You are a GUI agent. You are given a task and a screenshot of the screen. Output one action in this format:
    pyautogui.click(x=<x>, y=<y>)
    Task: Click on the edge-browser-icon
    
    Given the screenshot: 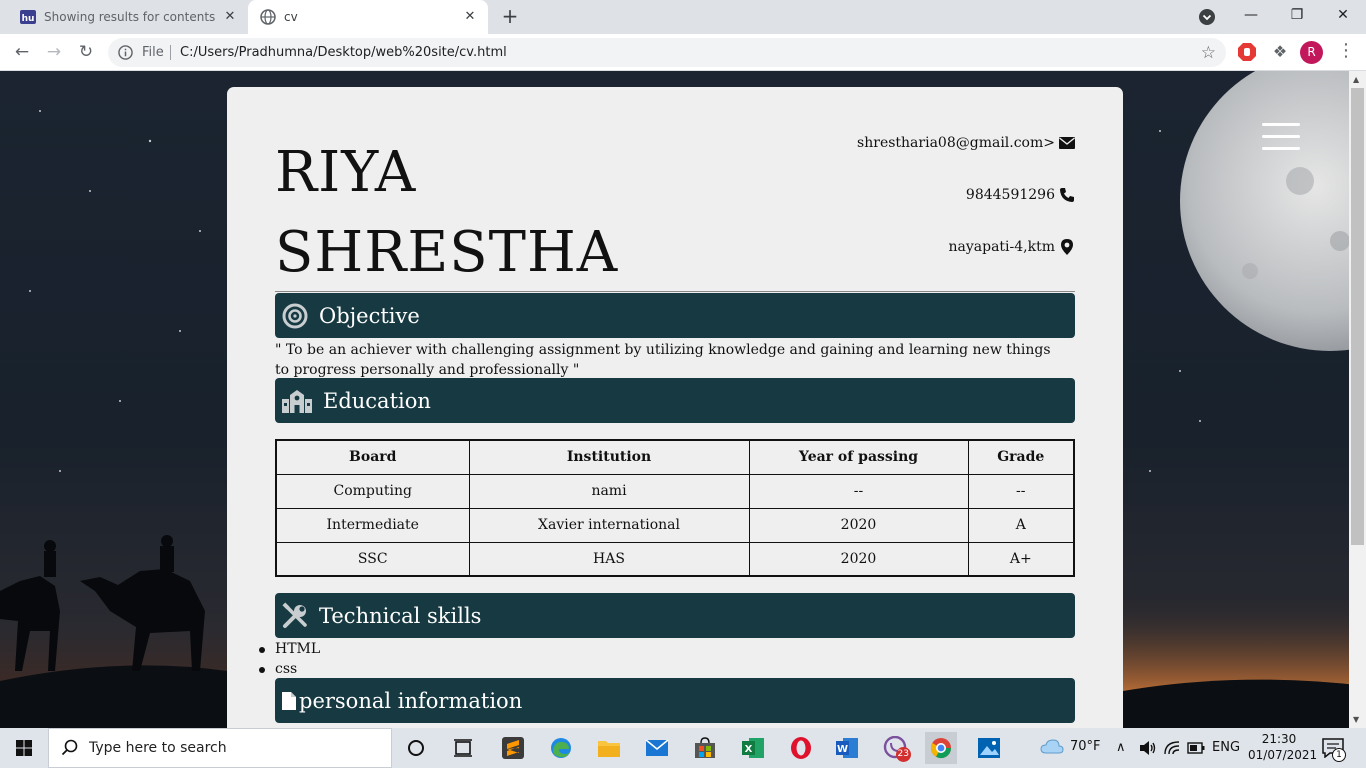 What is the action you would take?
    pyautogui.click(x=561, y=748)
    